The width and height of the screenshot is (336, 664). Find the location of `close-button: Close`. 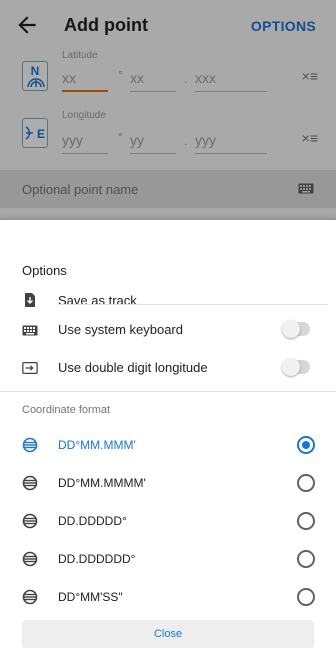

close-button: Close is located at coordinates (168, 634).